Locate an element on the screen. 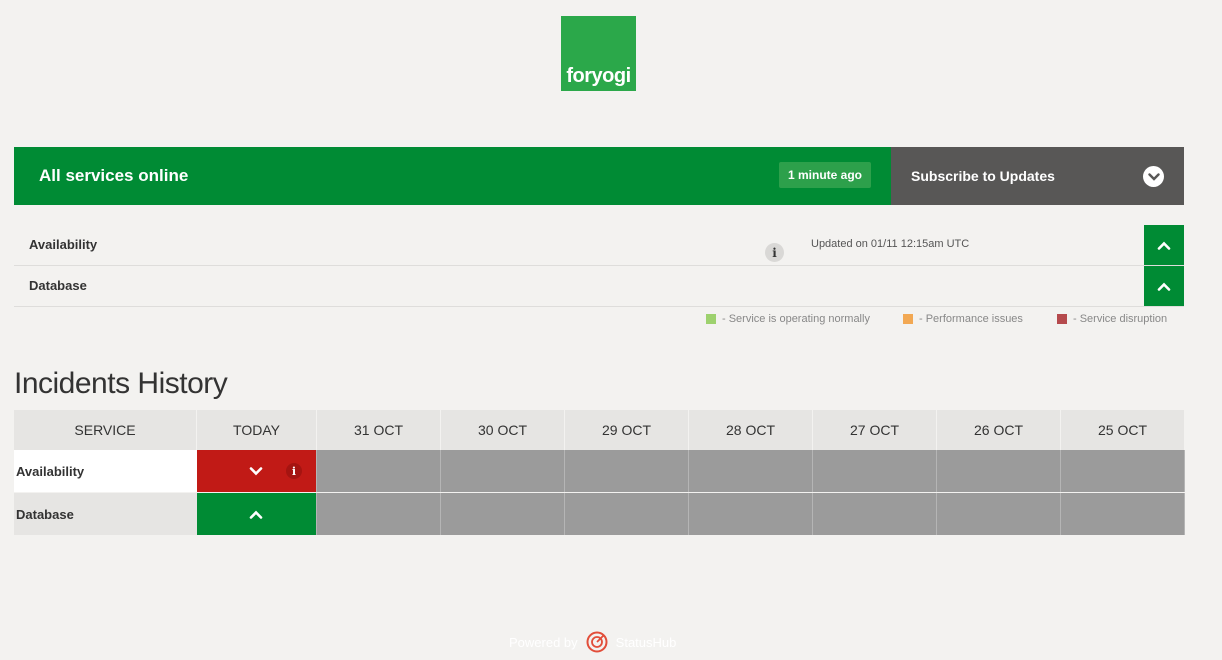  legend-normal: - Service is operating normally is located at coordinates (788, 319).